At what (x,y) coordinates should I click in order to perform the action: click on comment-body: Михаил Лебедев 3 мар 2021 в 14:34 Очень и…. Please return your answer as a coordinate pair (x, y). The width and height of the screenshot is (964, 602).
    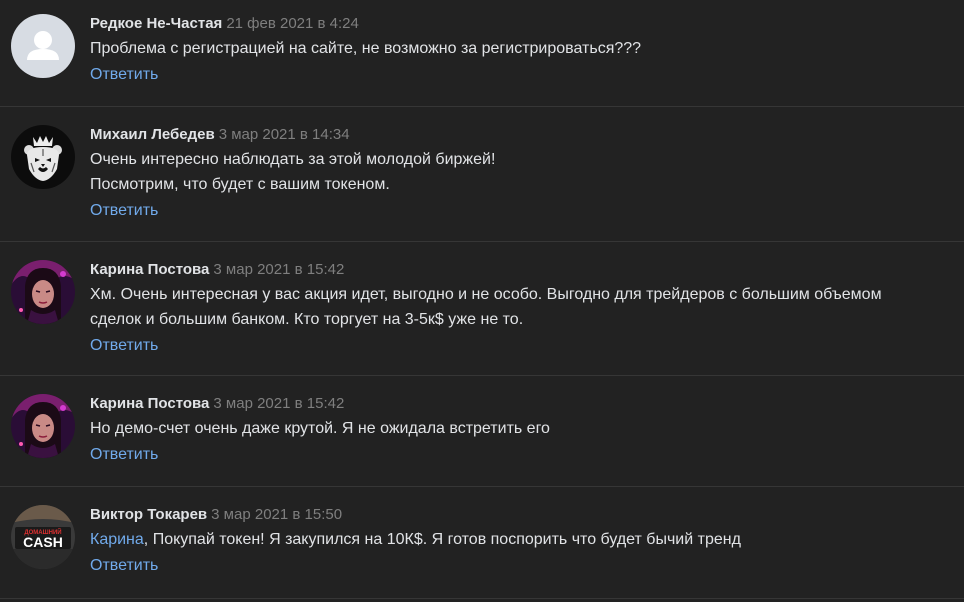
    Looking at the image, I should click on (522, 173).